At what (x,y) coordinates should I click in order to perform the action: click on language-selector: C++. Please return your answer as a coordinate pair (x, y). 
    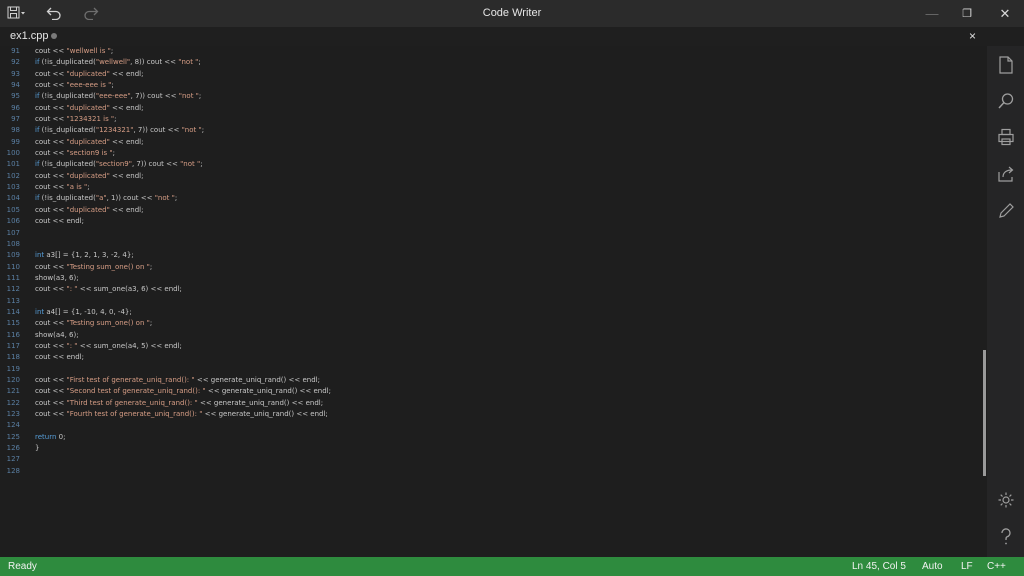
    Looking at the image, I should click on (996, 566).